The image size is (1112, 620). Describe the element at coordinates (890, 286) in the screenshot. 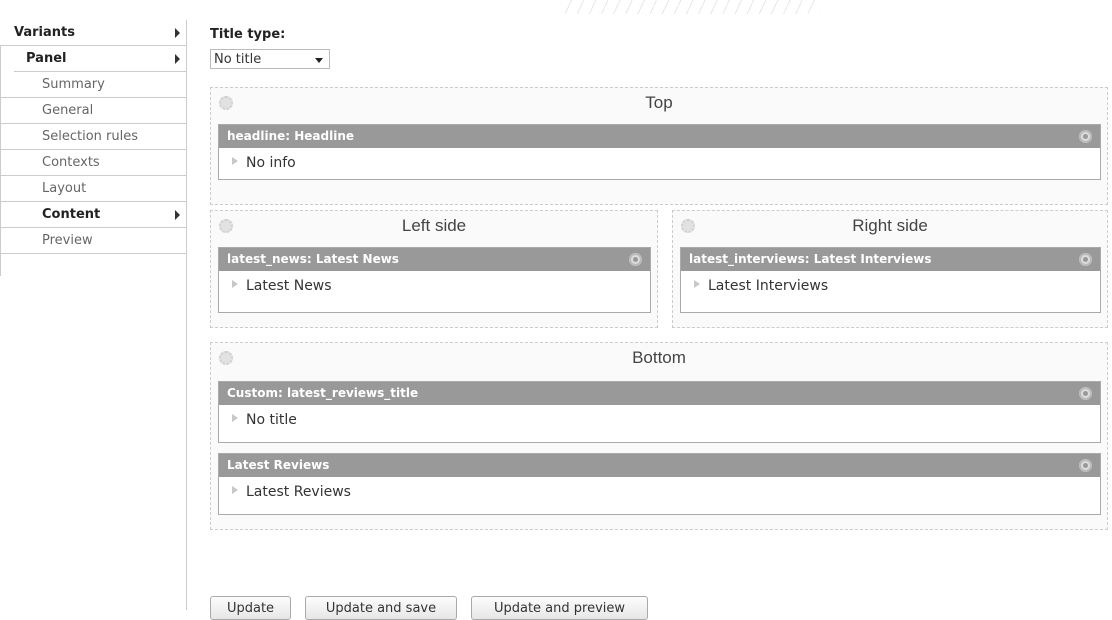

I see `pane-body: Latest Interviews` at that location.